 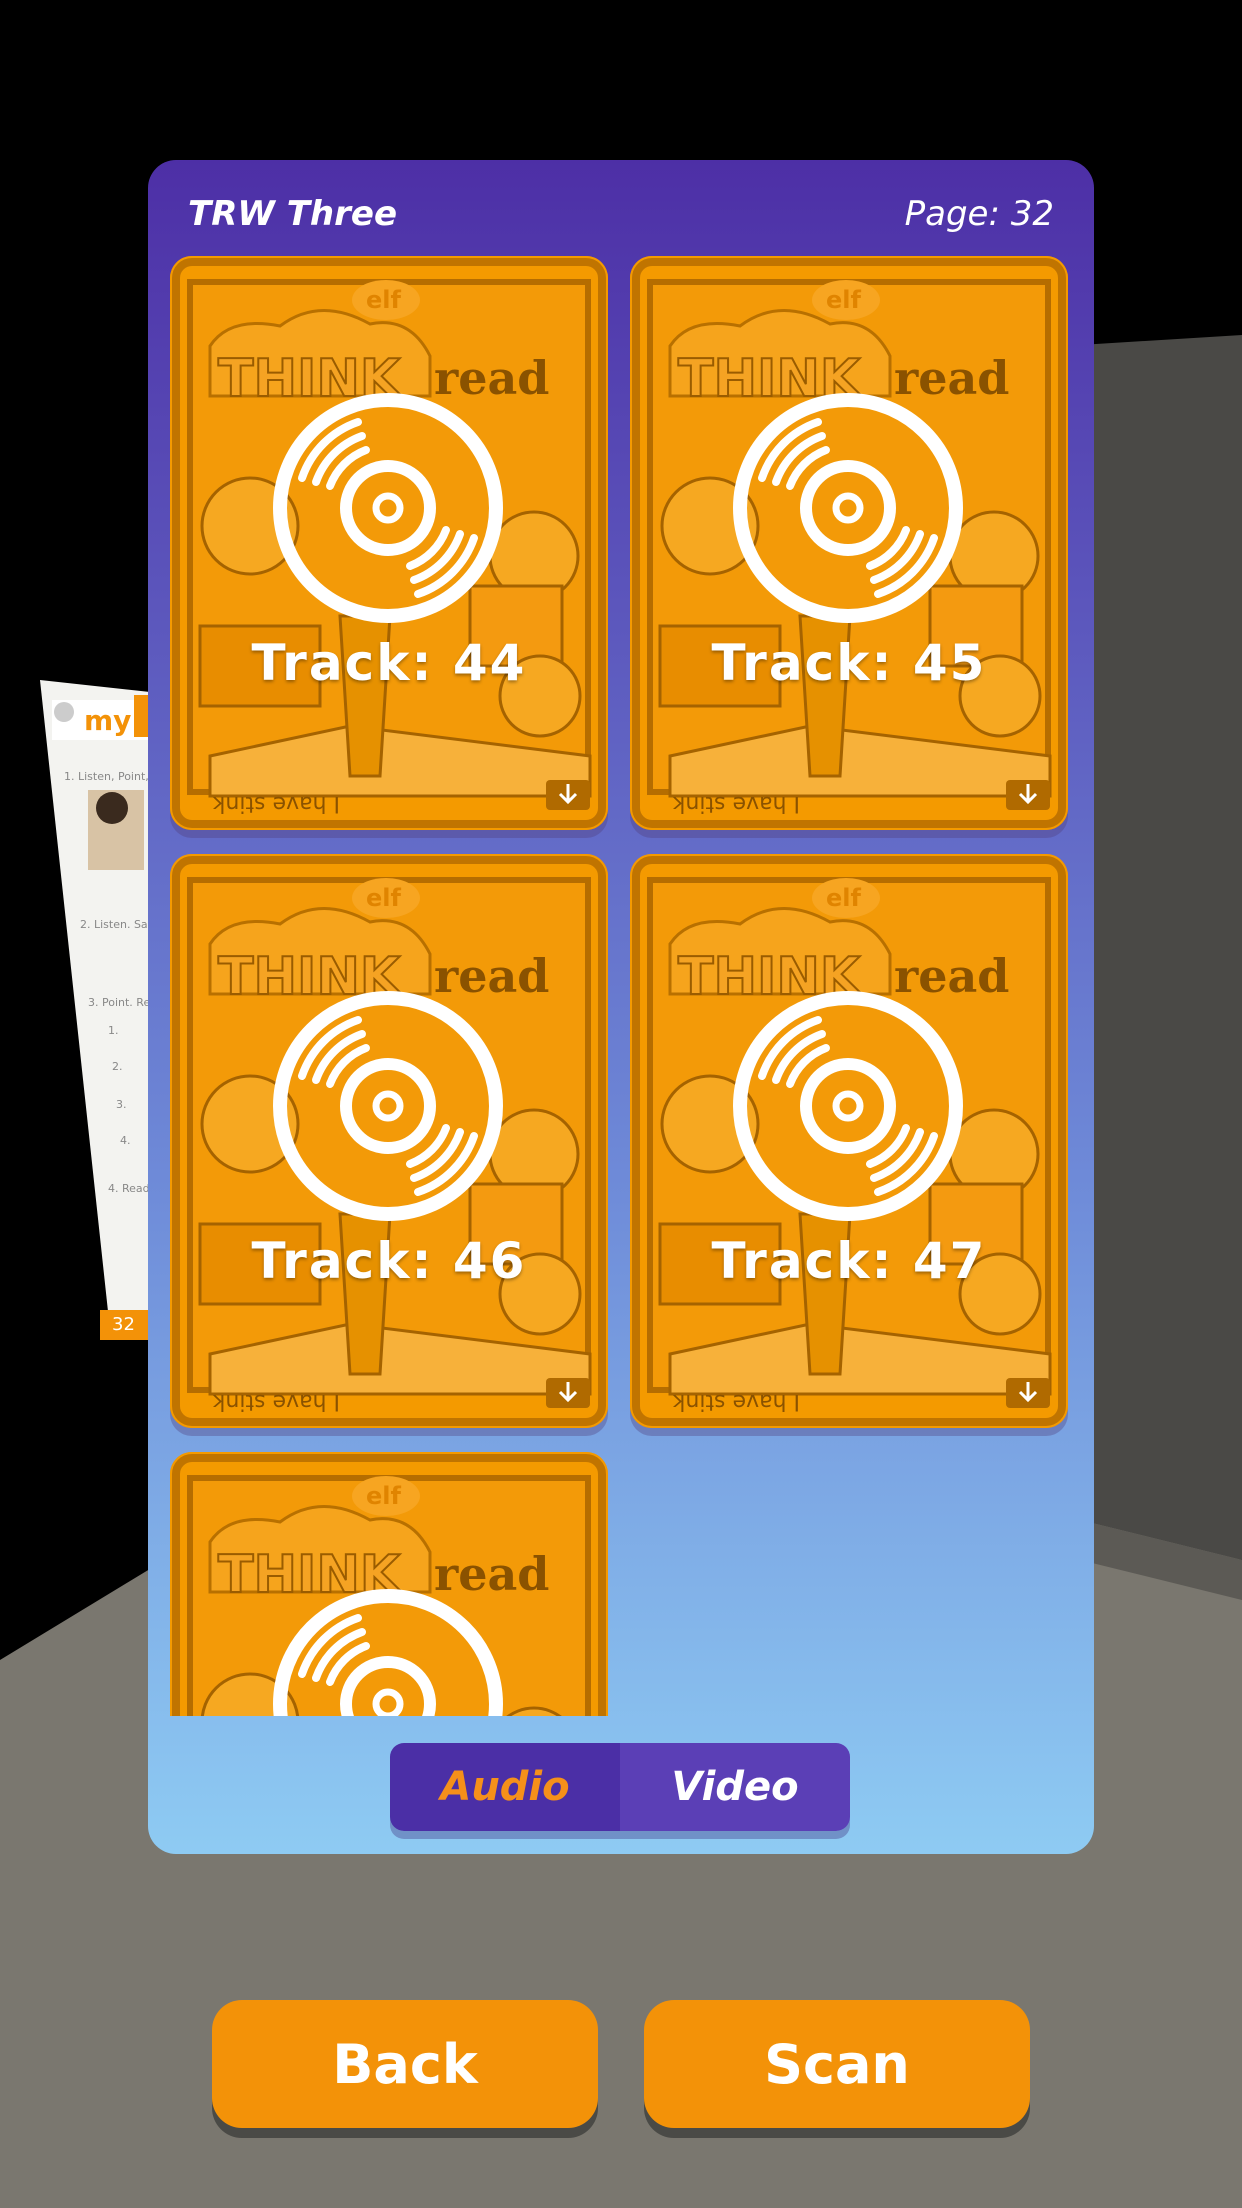 I want to click on track-label: Track: 46, so click(x=389, y=1261).